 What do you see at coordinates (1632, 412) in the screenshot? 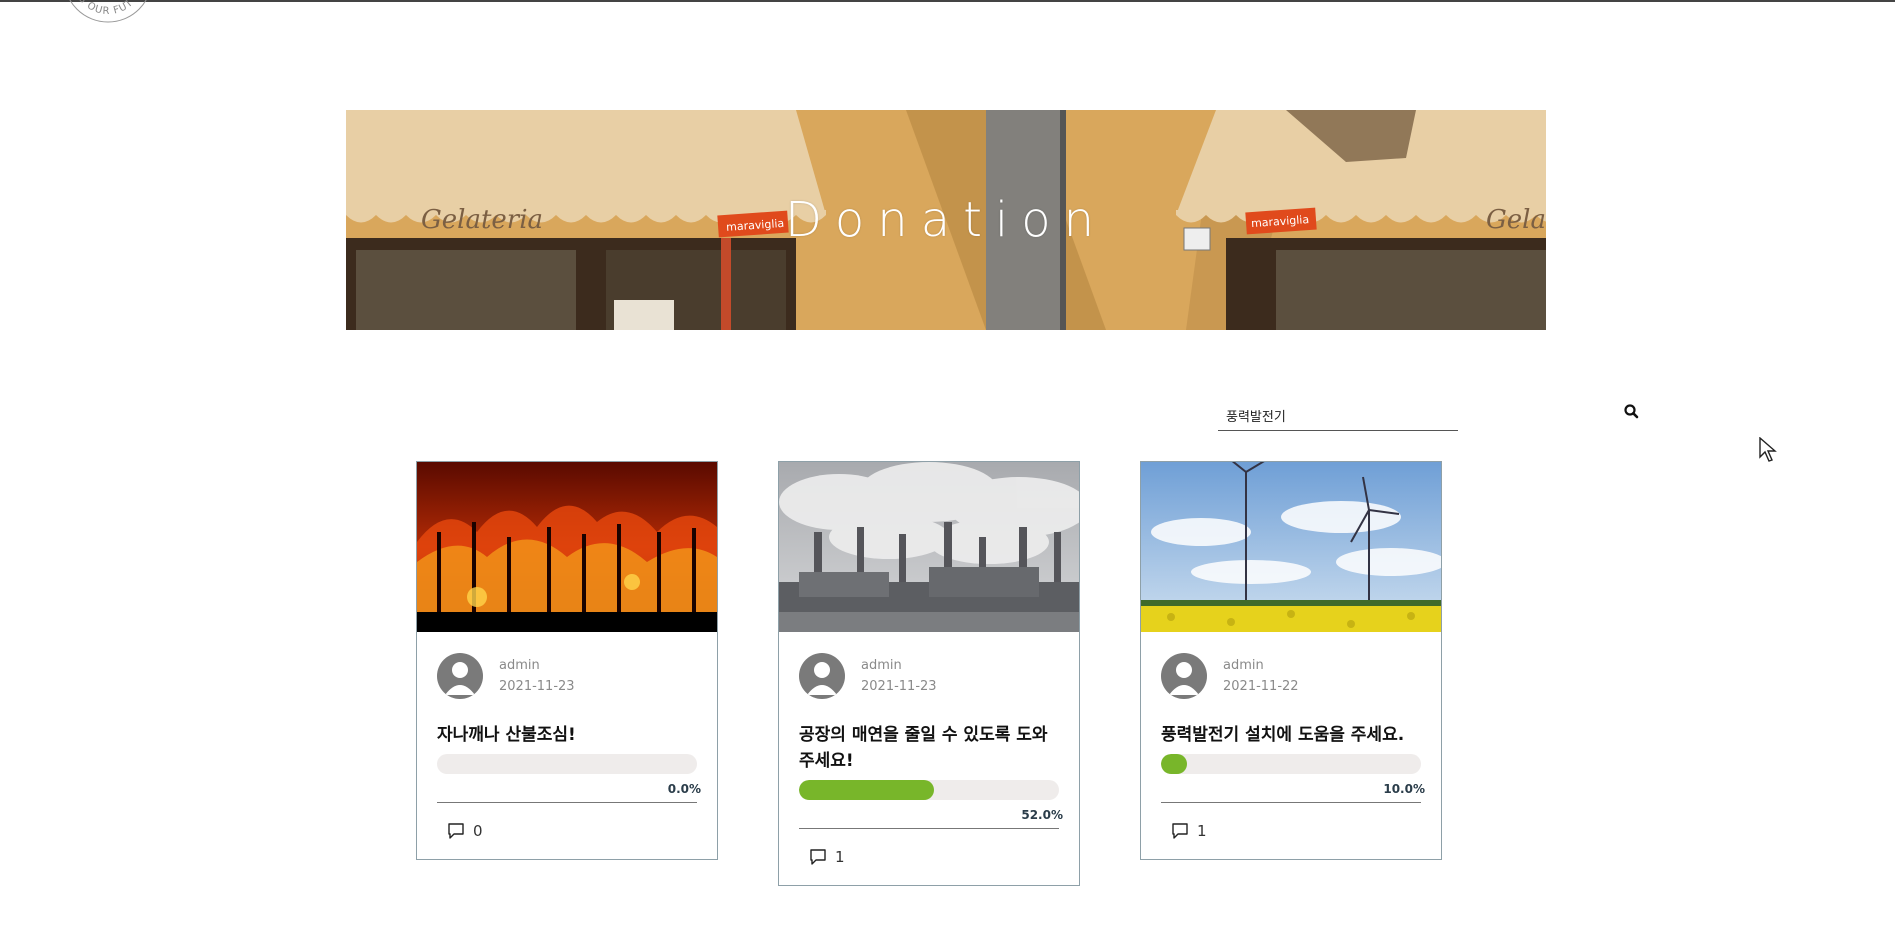
I see `search-icon` at bounding box center [1632, 412].